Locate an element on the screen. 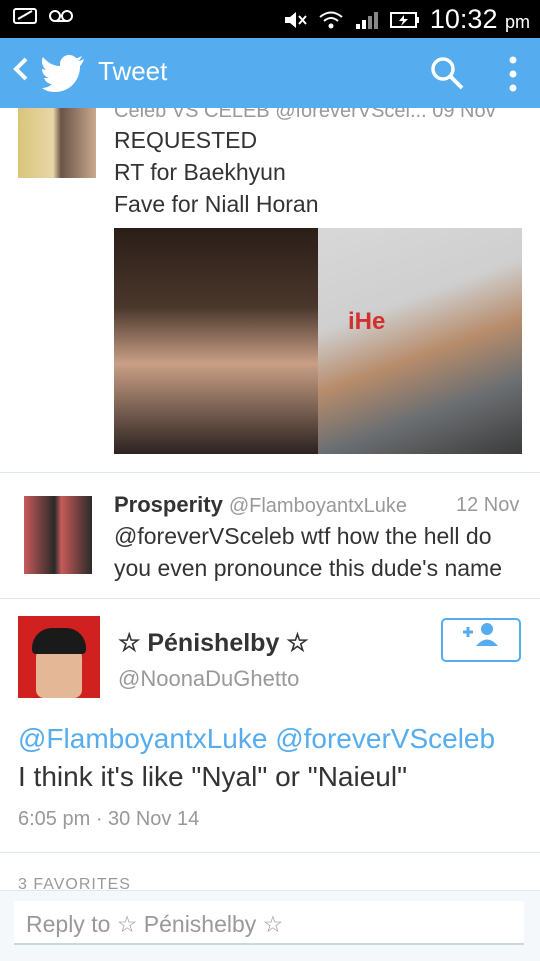 Image resolution: width=540 pixels, height=961 pixels. tweet-line: REQUESTED is located at coordinates (186, 140).